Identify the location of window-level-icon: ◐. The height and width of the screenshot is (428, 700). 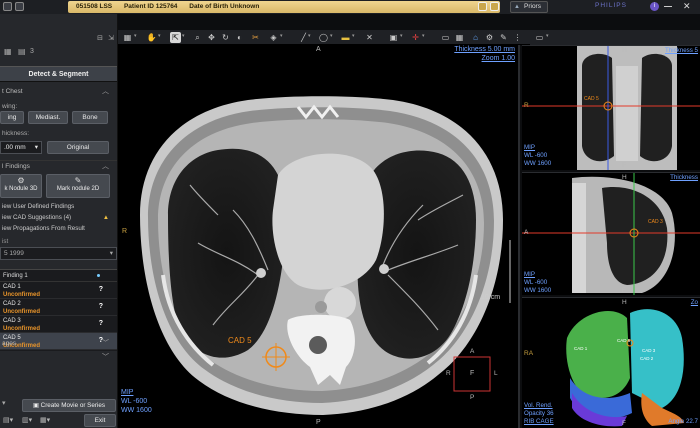
(239, 37).